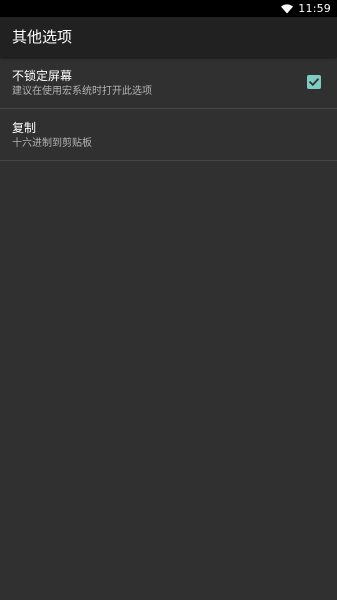 The image size is (337, 600). What do you see at coordinates (168, 8) in the screenshot?
I see `status-bar: 11:59` at bounding box center [168, 8].